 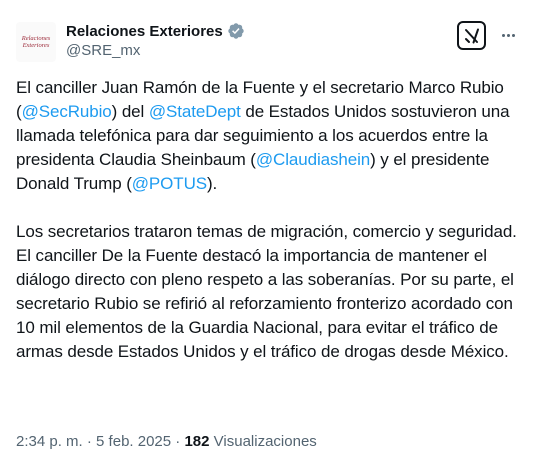 I want to click on grok-icon, so click(x=471, y=35).